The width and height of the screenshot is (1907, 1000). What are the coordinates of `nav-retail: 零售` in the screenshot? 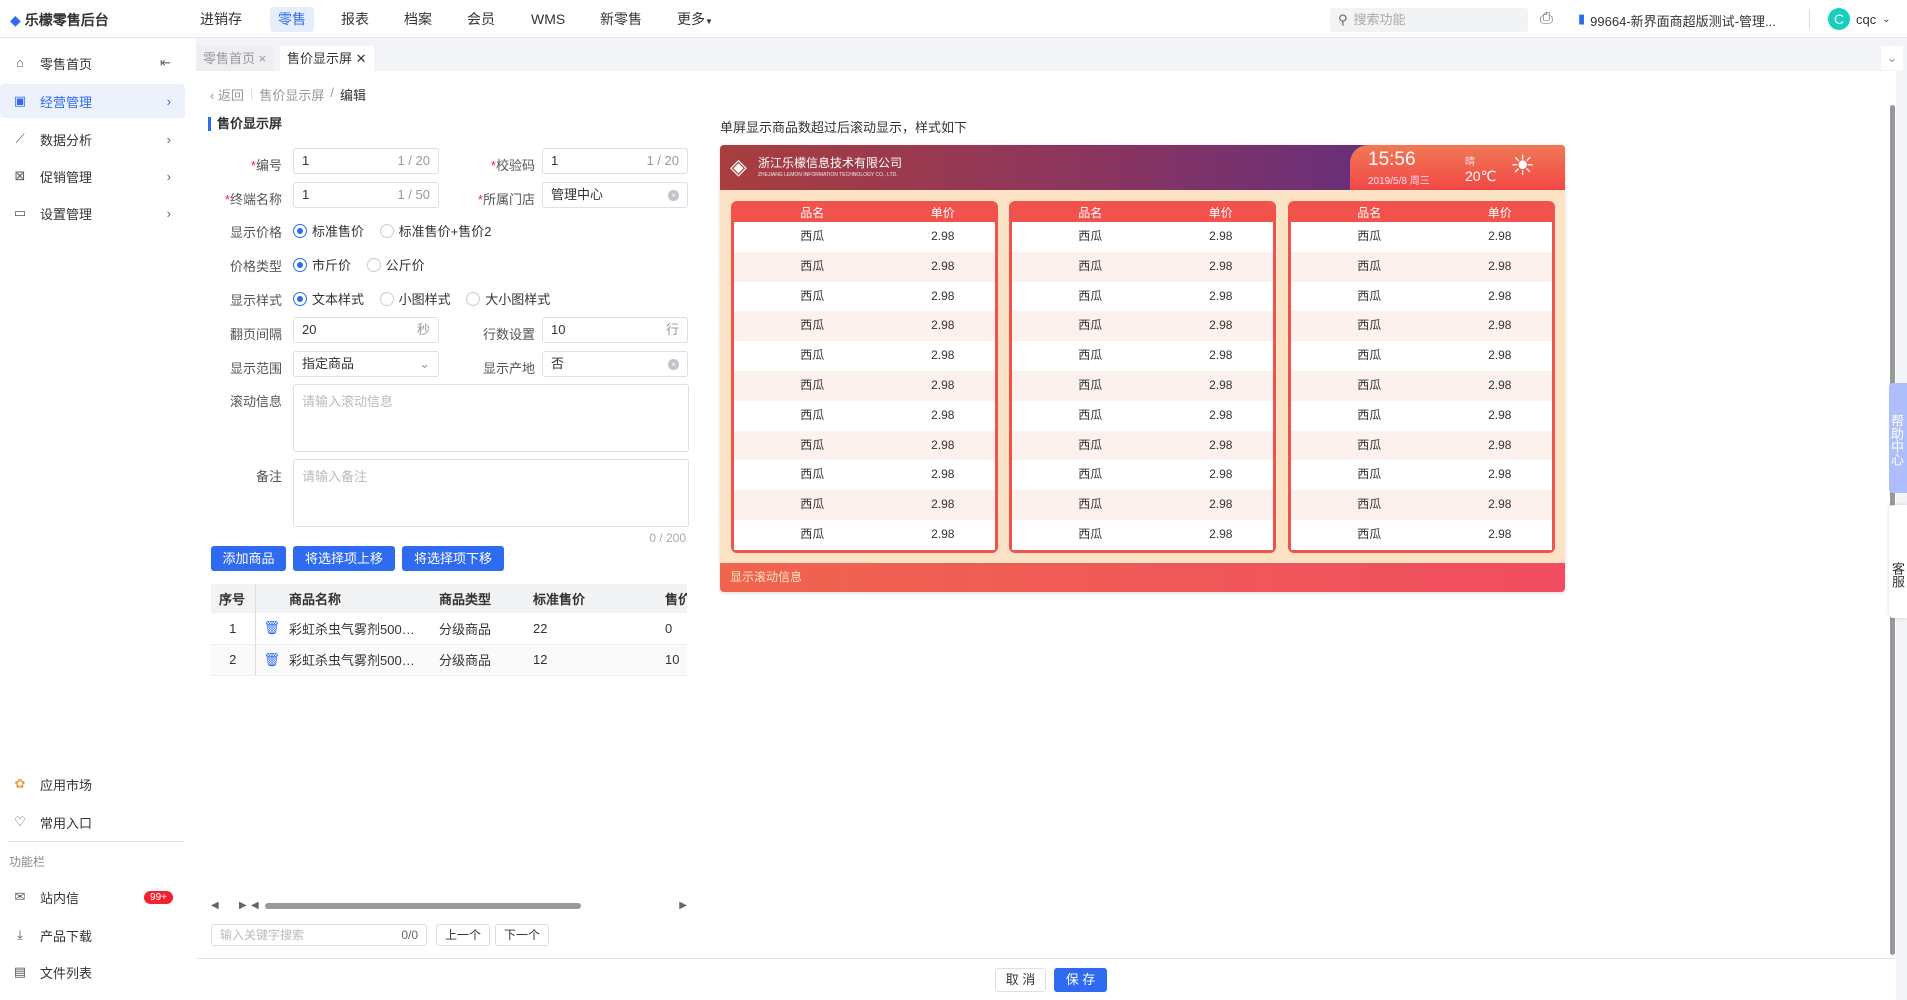 It's located at (292, 19).